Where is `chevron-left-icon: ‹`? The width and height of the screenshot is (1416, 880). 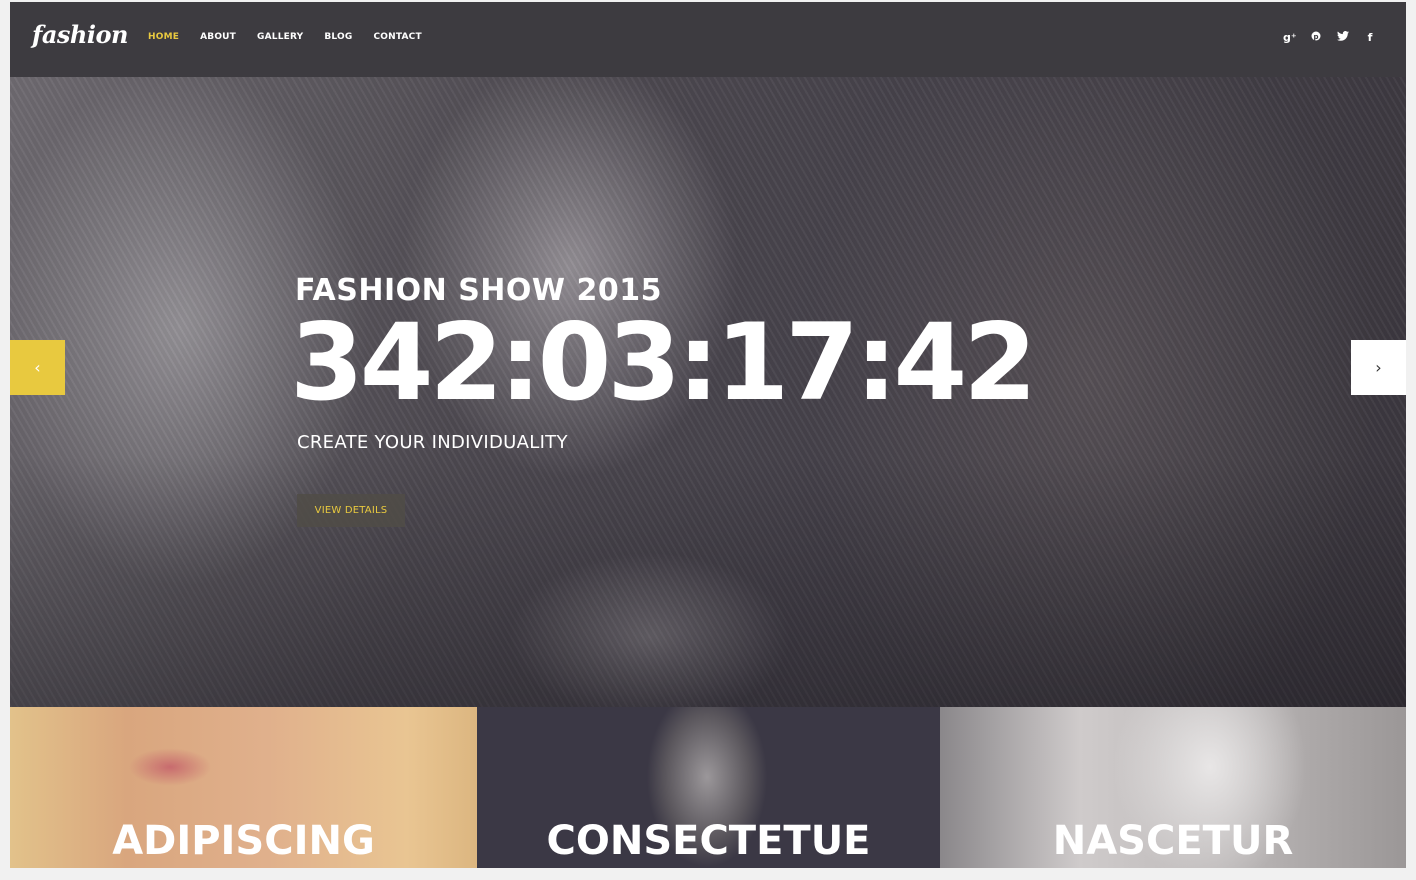
chevron-left-icon: ‹ is located at coordinates (37, 367).